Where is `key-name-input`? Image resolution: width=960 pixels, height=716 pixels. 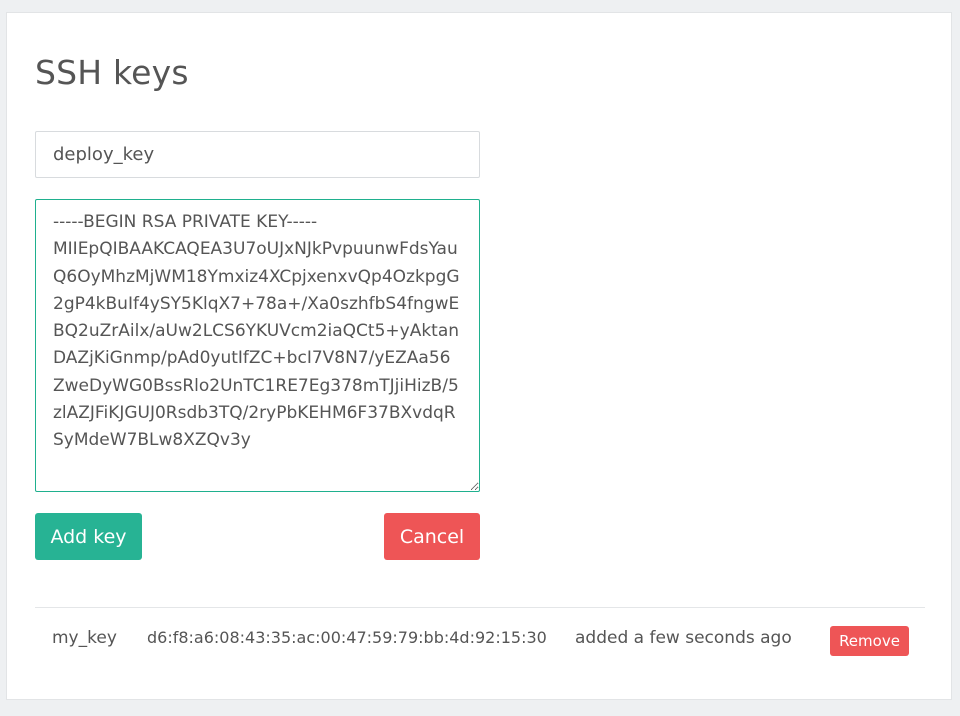
key-name-input is located at coordinates (257, 154).